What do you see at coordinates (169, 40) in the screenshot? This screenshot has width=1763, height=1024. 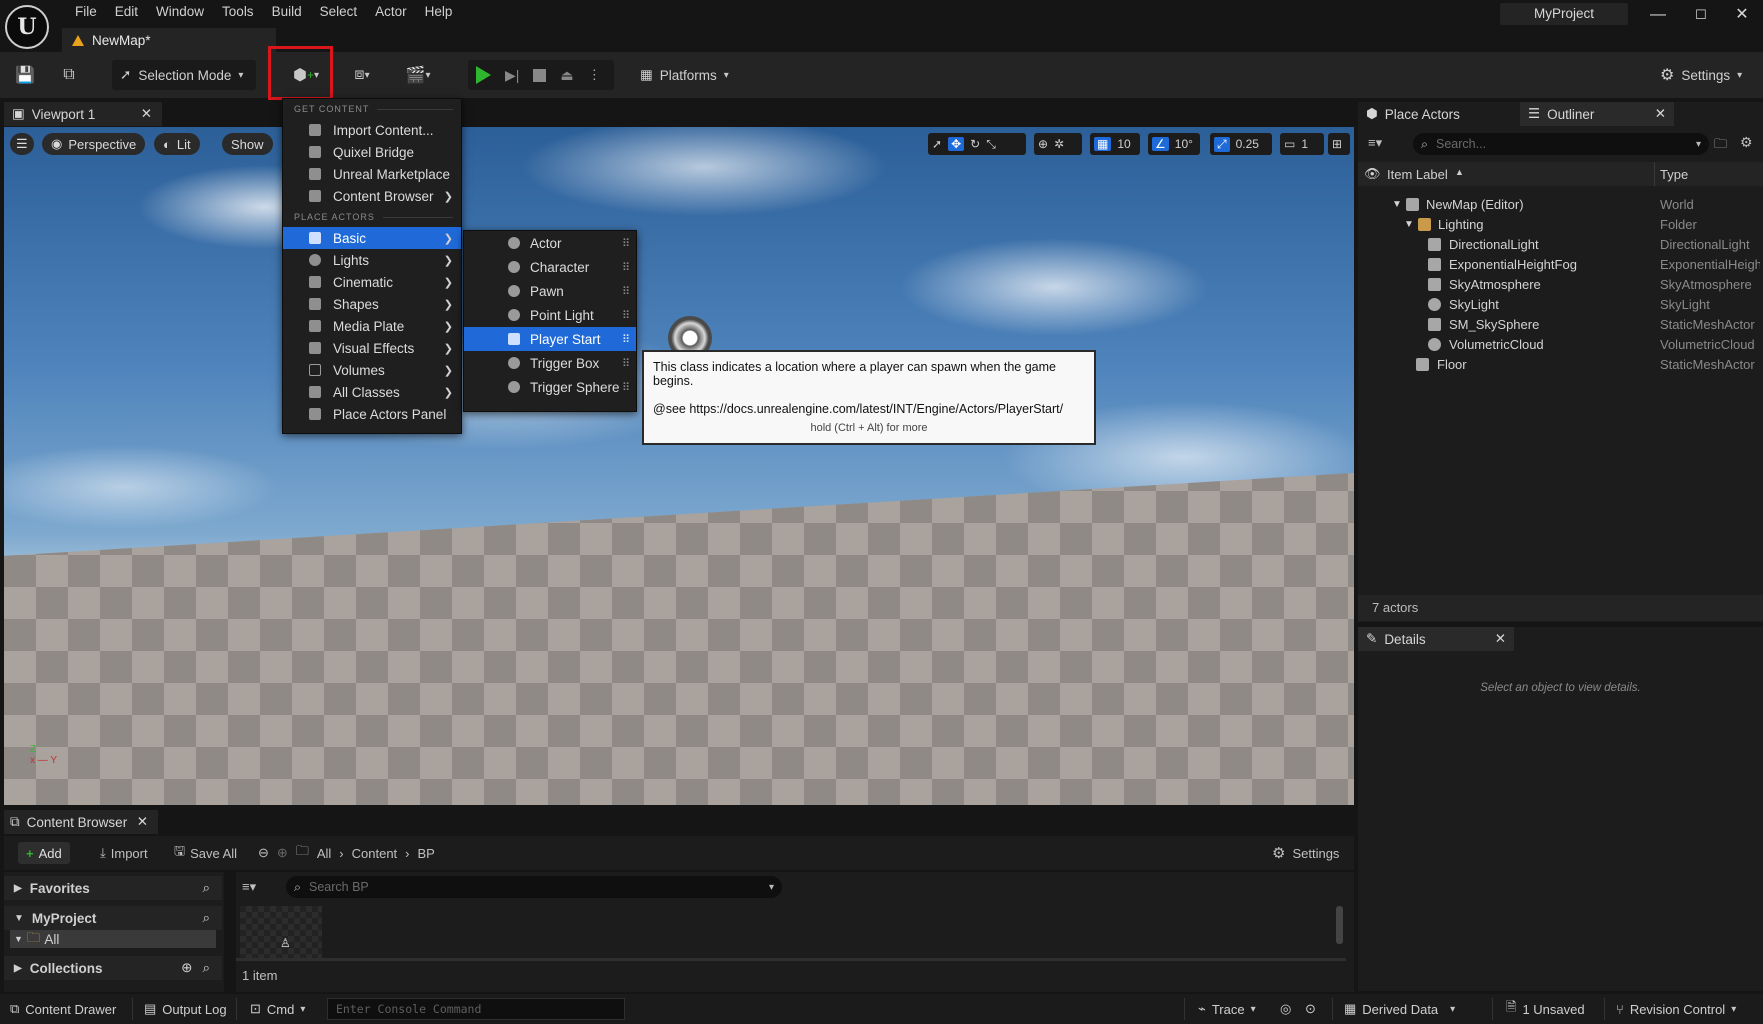 I see `map-tab: NewMap*` at bounding box center [169, 40].